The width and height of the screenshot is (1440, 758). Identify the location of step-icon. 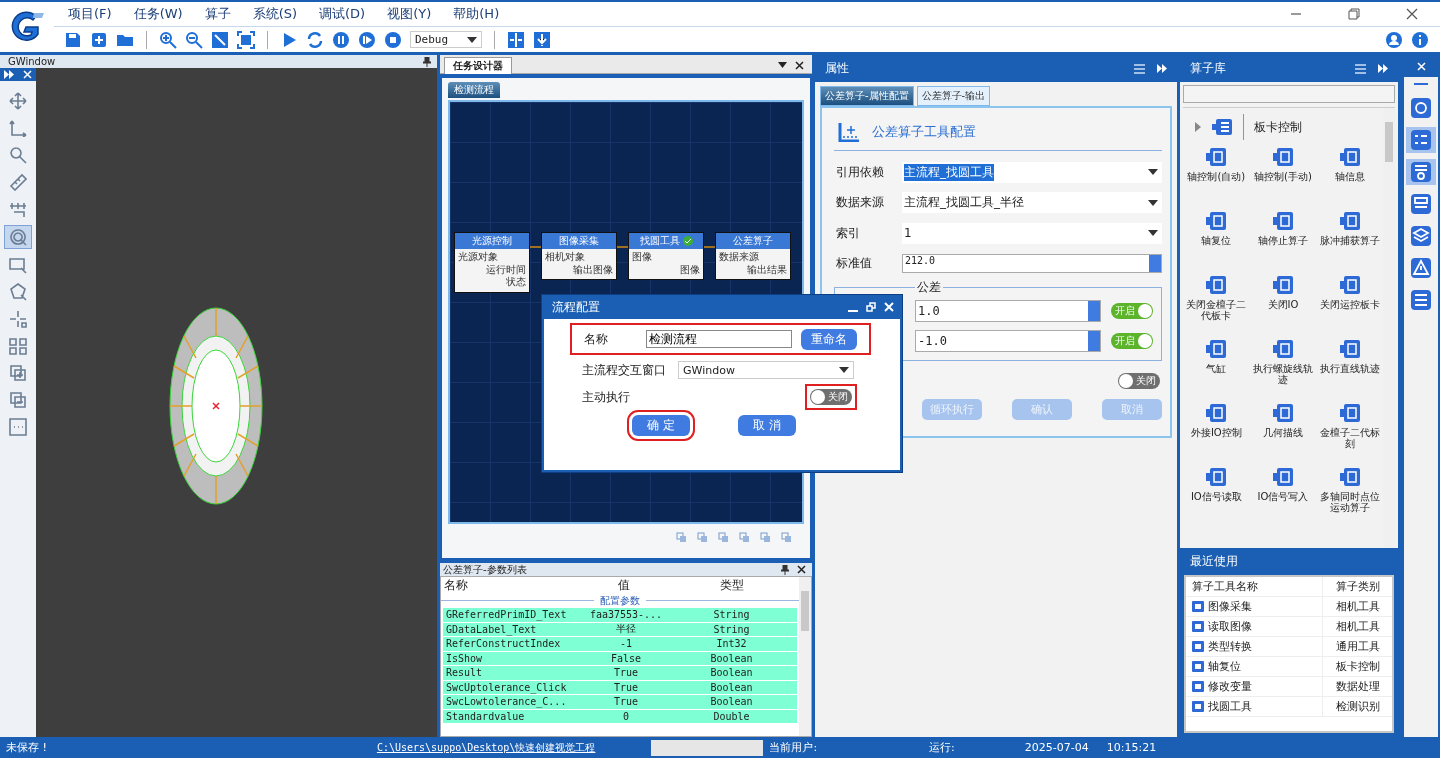
(367, 39).